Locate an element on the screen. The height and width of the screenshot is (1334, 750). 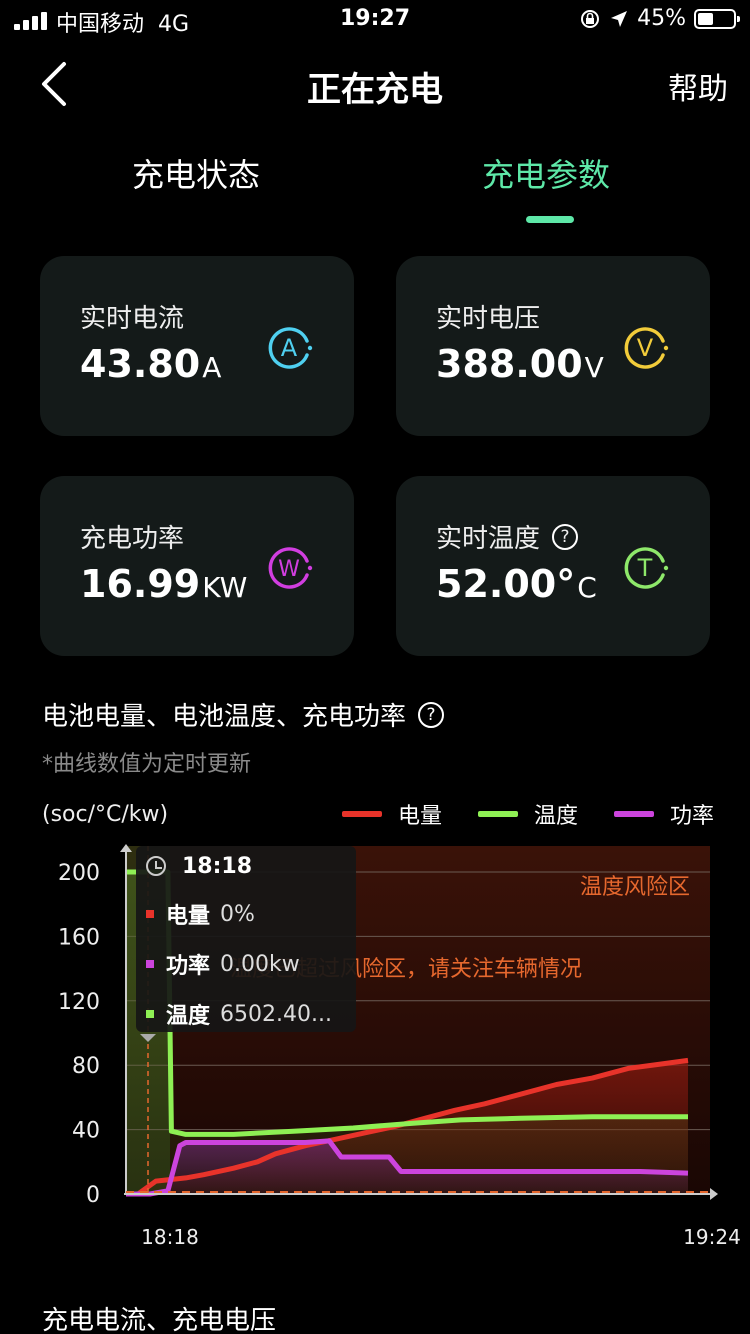
power-unit: KW is located at coordinates (225, 587).